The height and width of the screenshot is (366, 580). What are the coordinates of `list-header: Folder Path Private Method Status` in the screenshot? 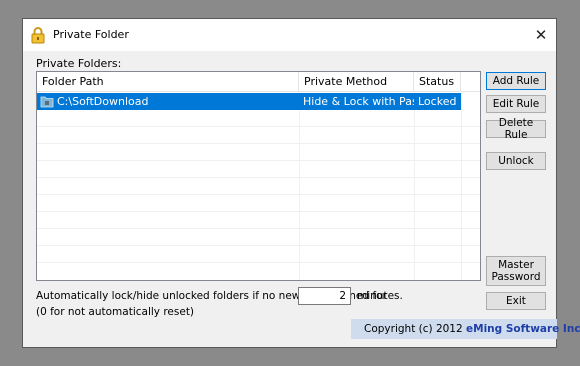 It's located at (258, 82).